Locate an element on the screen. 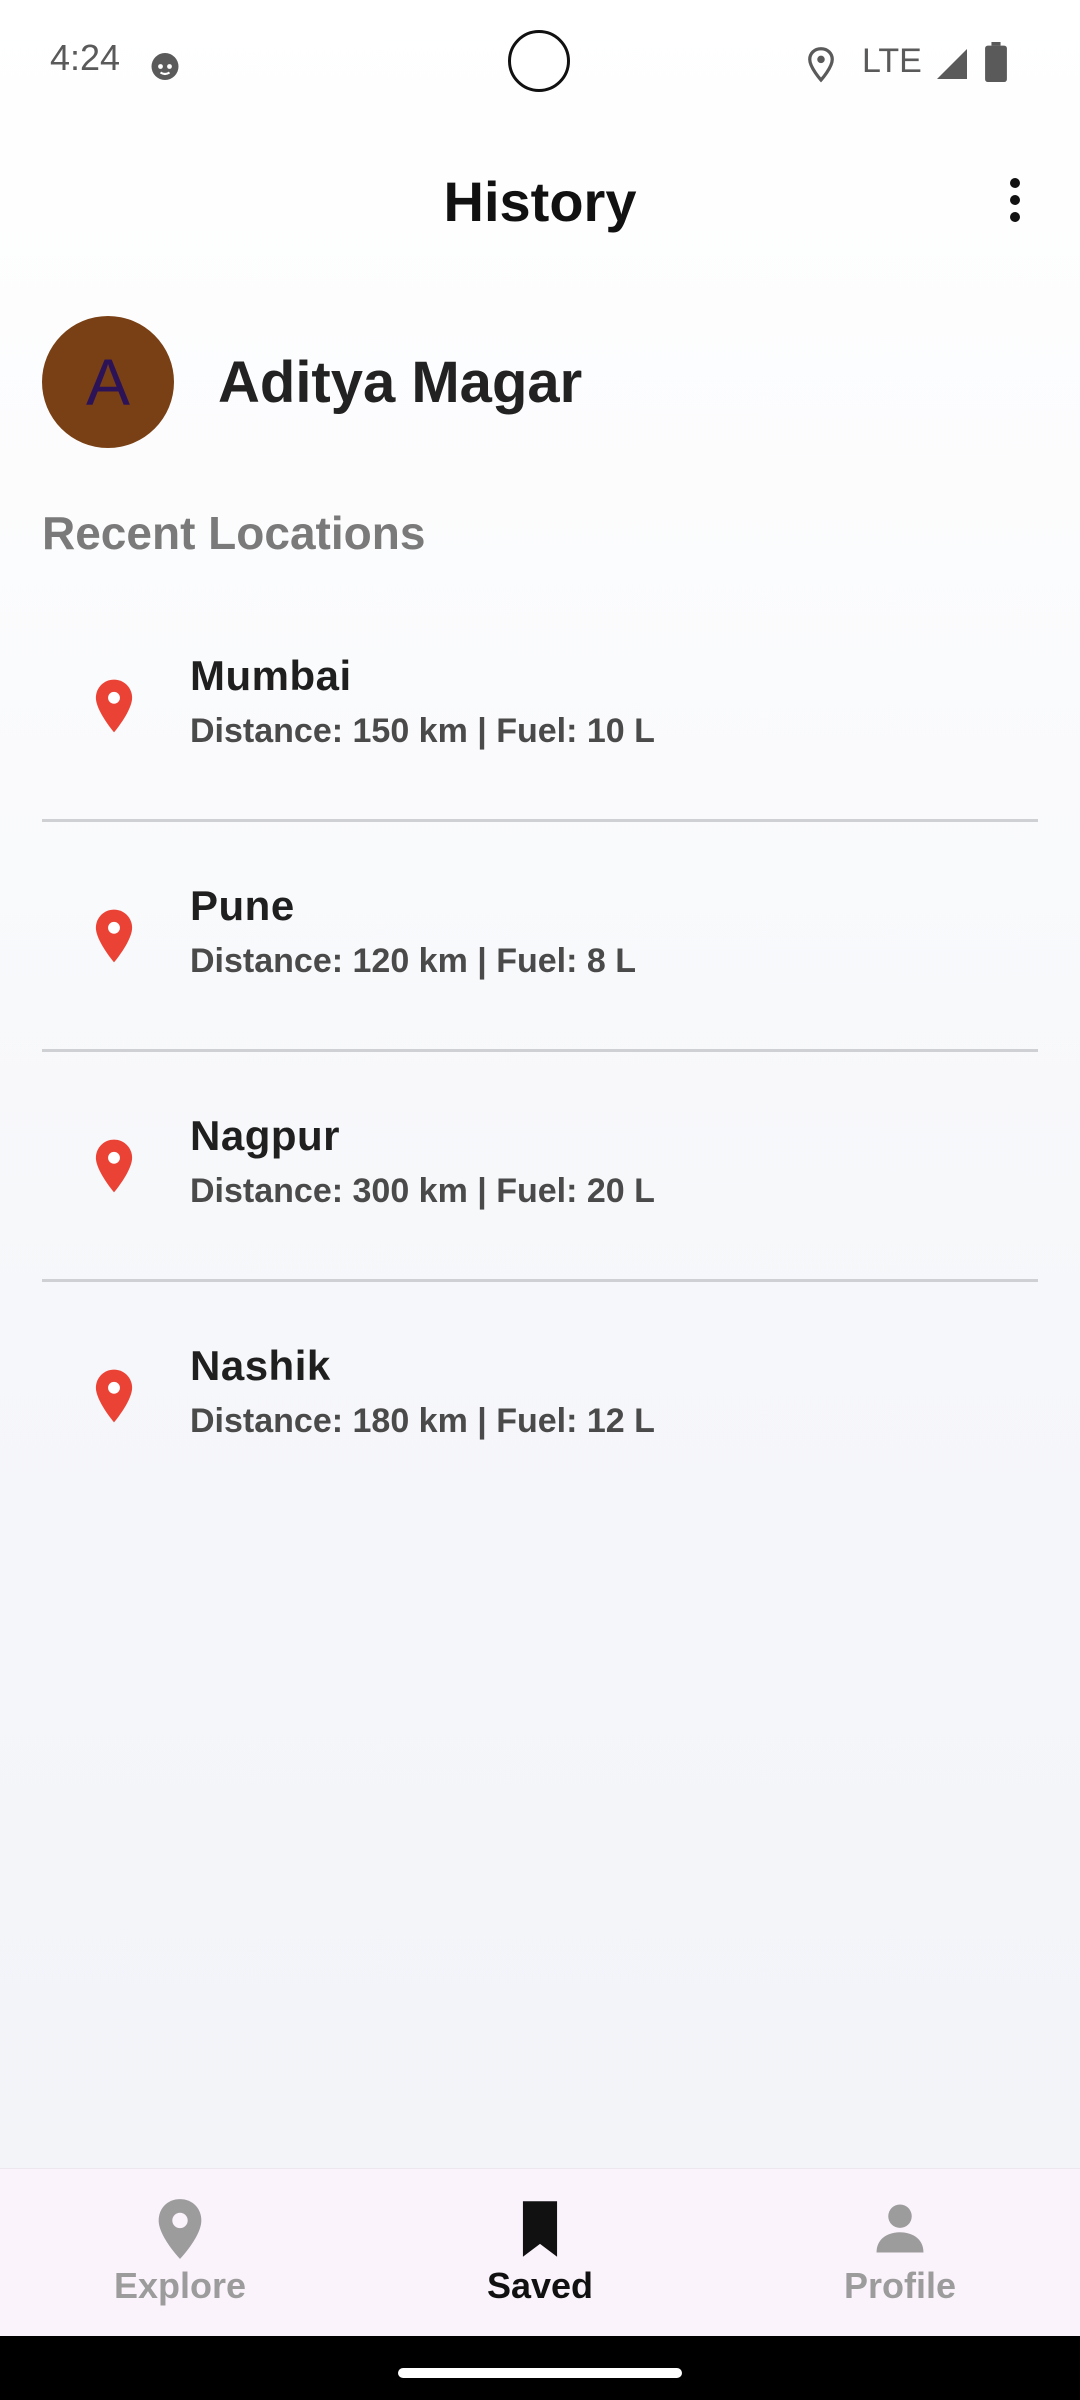 This screenshot has height=2400, width=1080. location-name: Nagpur is located at coordinates (265, 1135).